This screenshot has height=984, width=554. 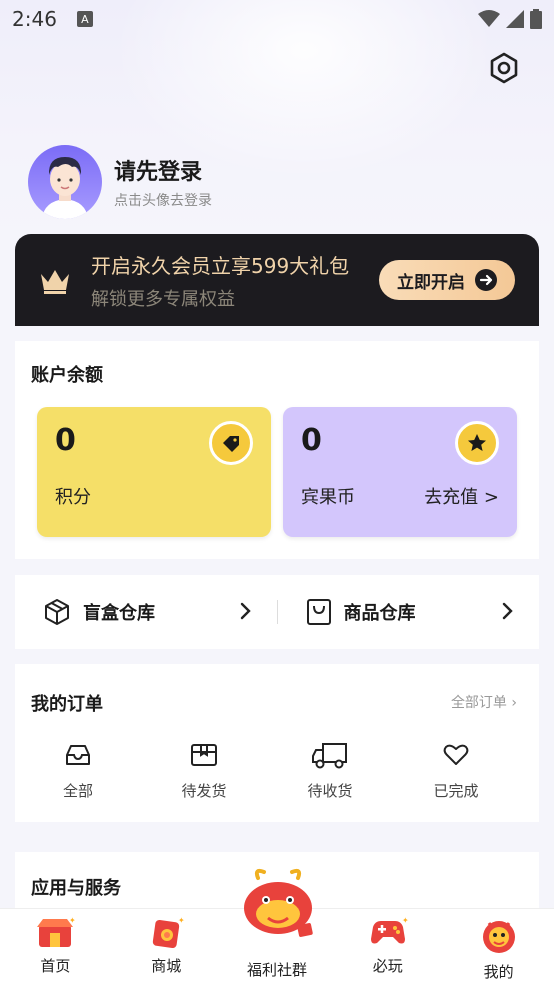 I want to click on profile-section: 请先登录 点击头像去登录, so click(x=120, y=182).